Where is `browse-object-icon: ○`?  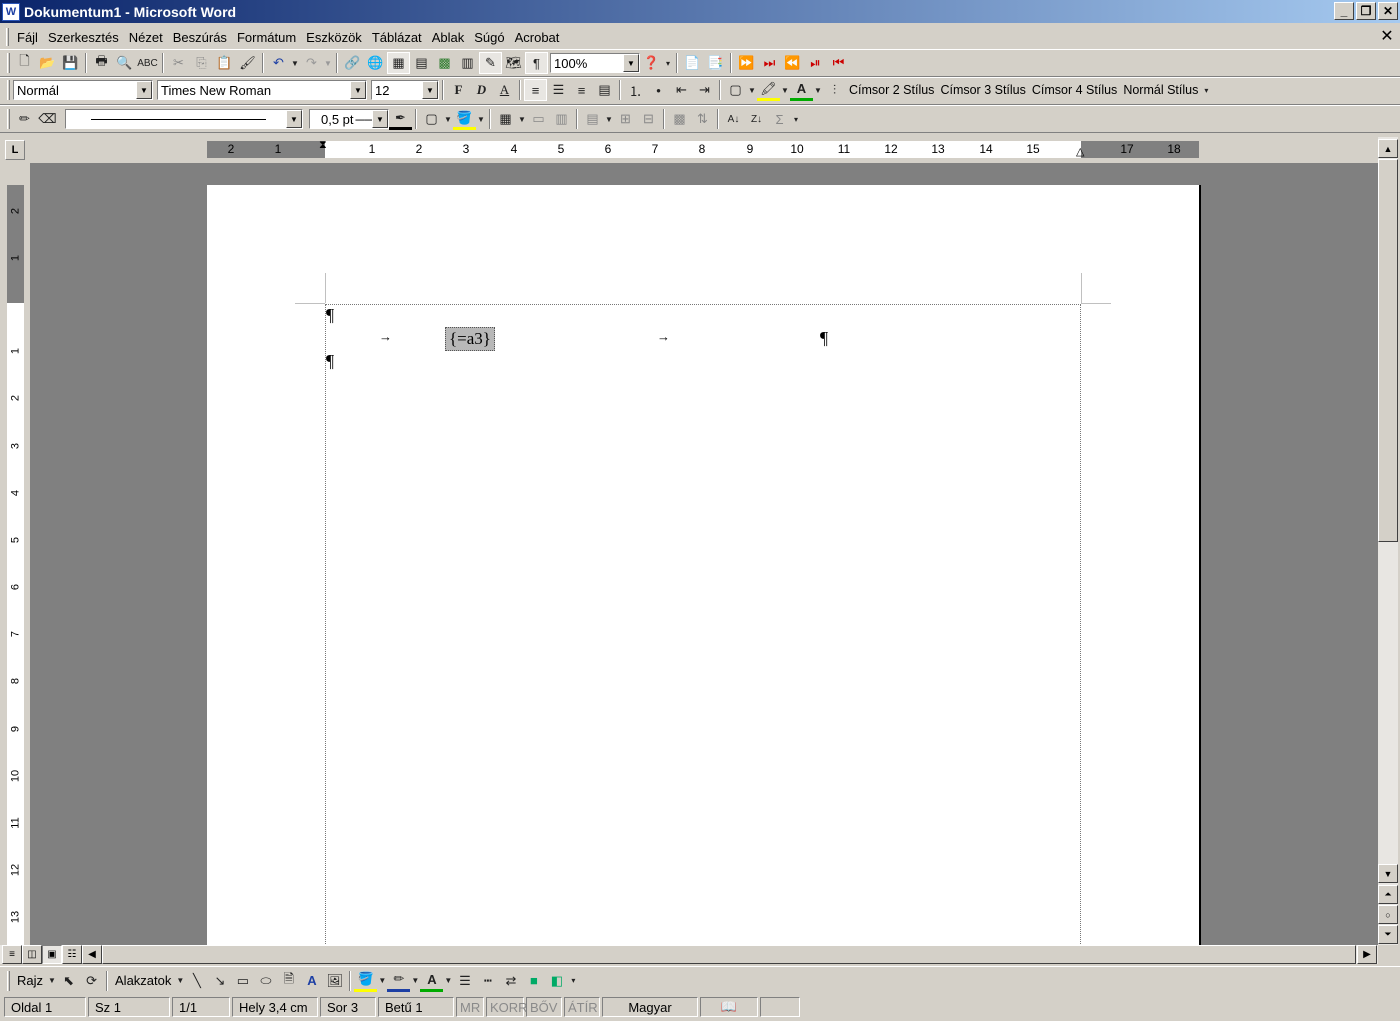
browse-object-icon: ○ is located at coordinates (1388, 914).